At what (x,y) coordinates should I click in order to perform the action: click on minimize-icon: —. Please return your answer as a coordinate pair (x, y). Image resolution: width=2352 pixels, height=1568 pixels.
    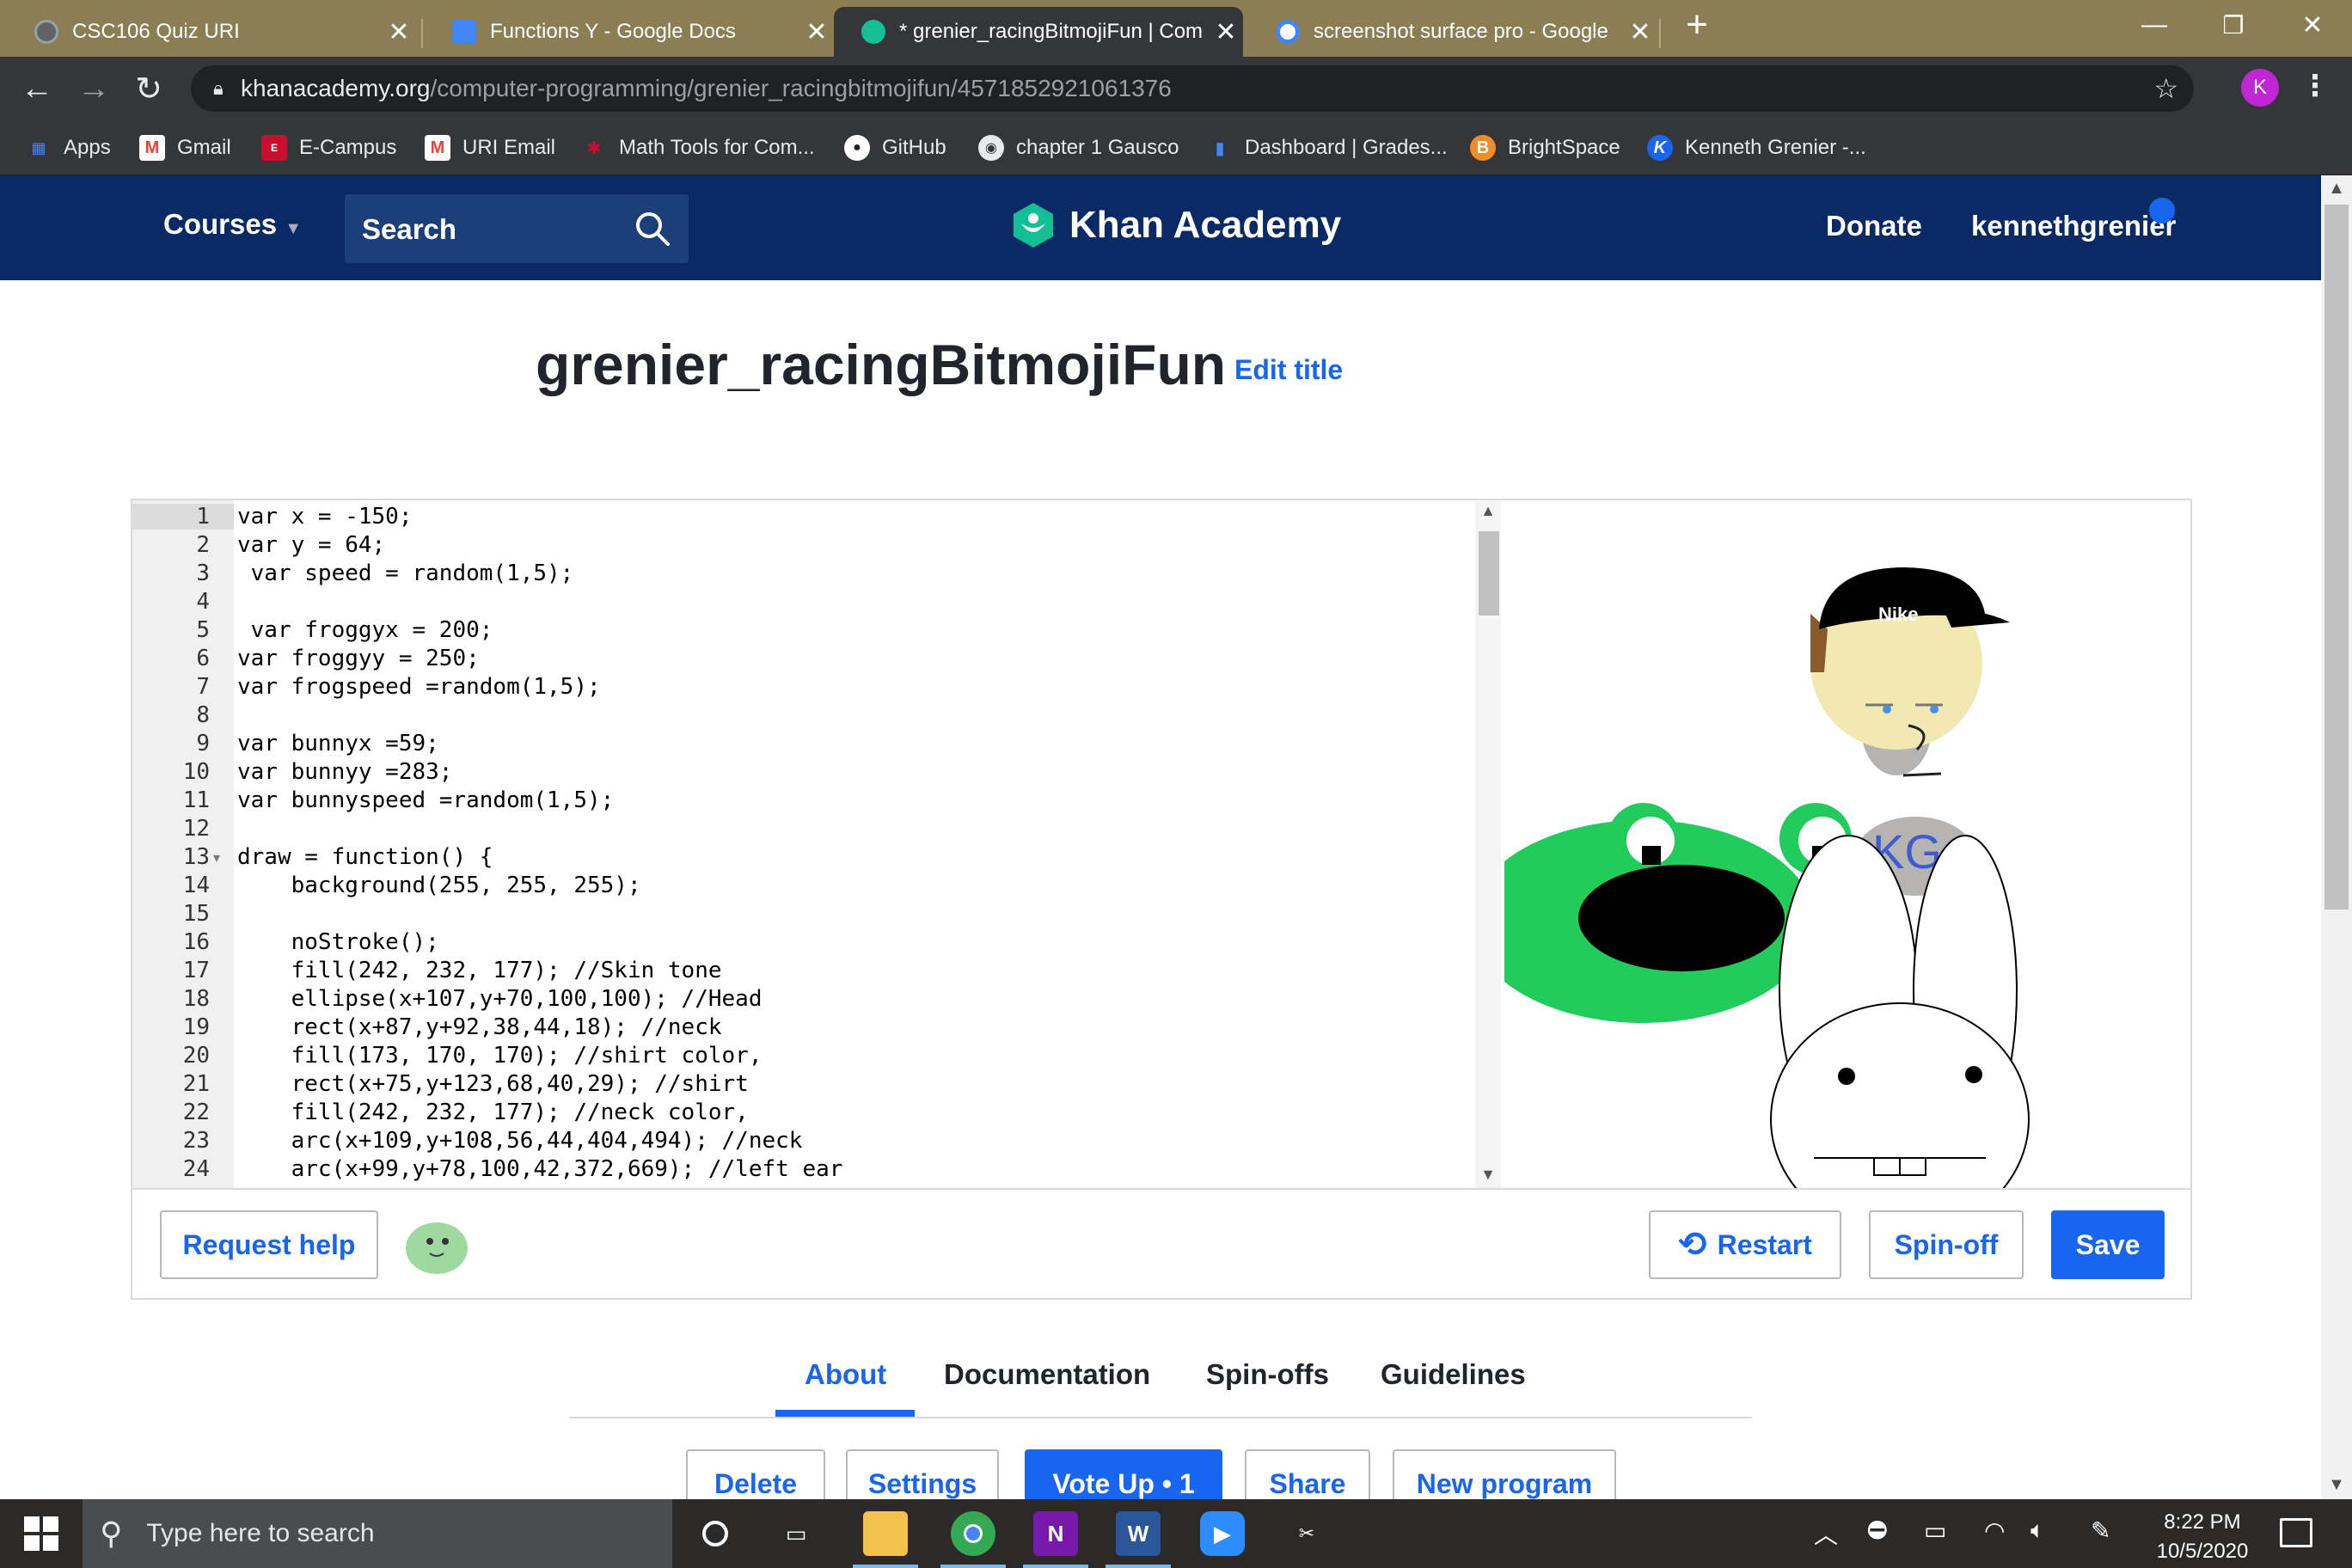
    Looking at the image, I should click on (2154, 25).